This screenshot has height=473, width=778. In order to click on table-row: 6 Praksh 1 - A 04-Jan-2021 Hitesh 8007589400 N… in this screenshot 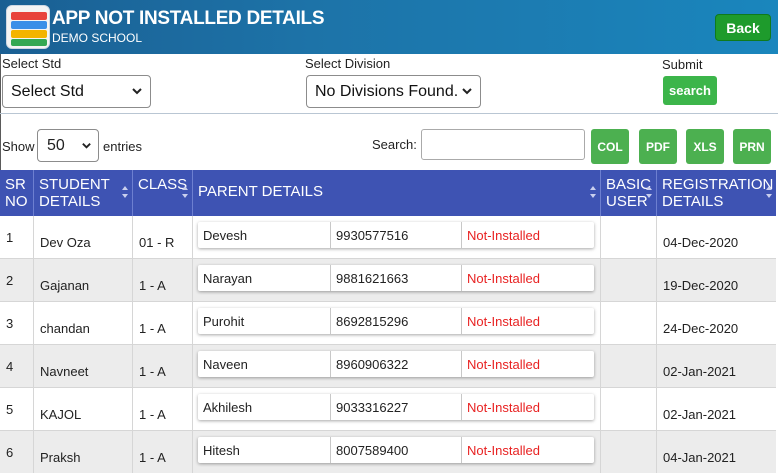, I will do `click(388, 452)`.